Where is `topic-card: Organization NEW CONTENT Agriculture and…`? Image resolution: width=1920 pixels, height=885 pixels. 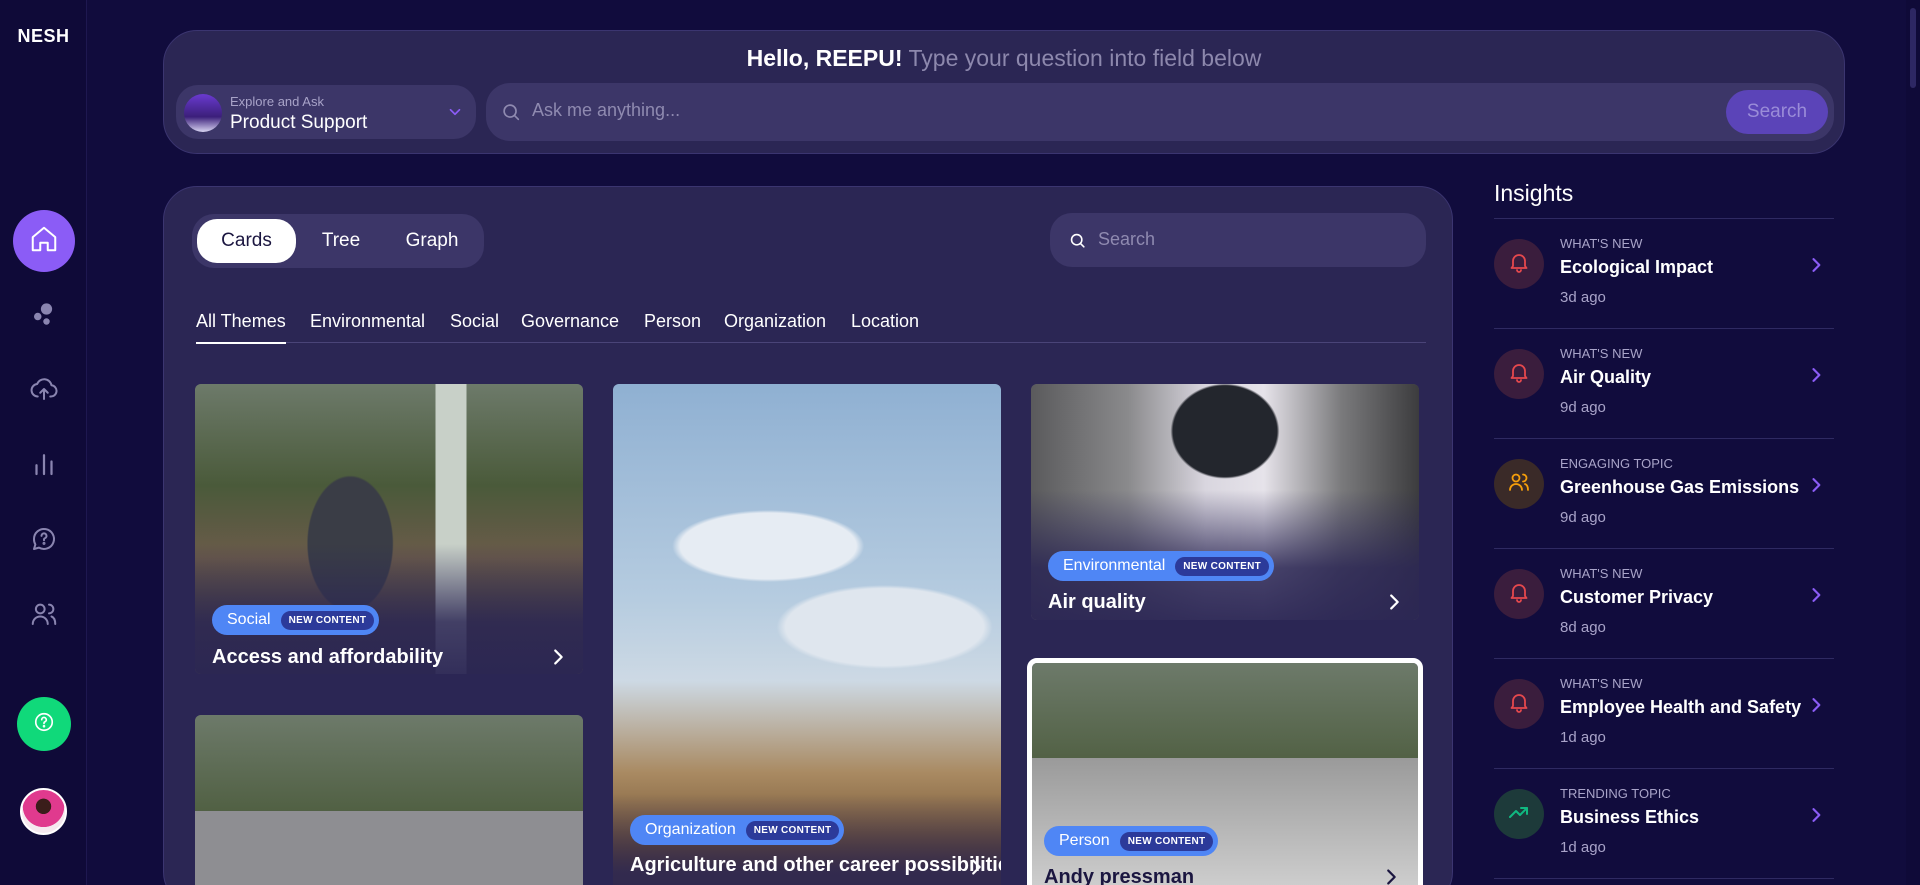
topic-card: Organization NEW CONTENT Agriculture and… is located at coordinates (807, 634).